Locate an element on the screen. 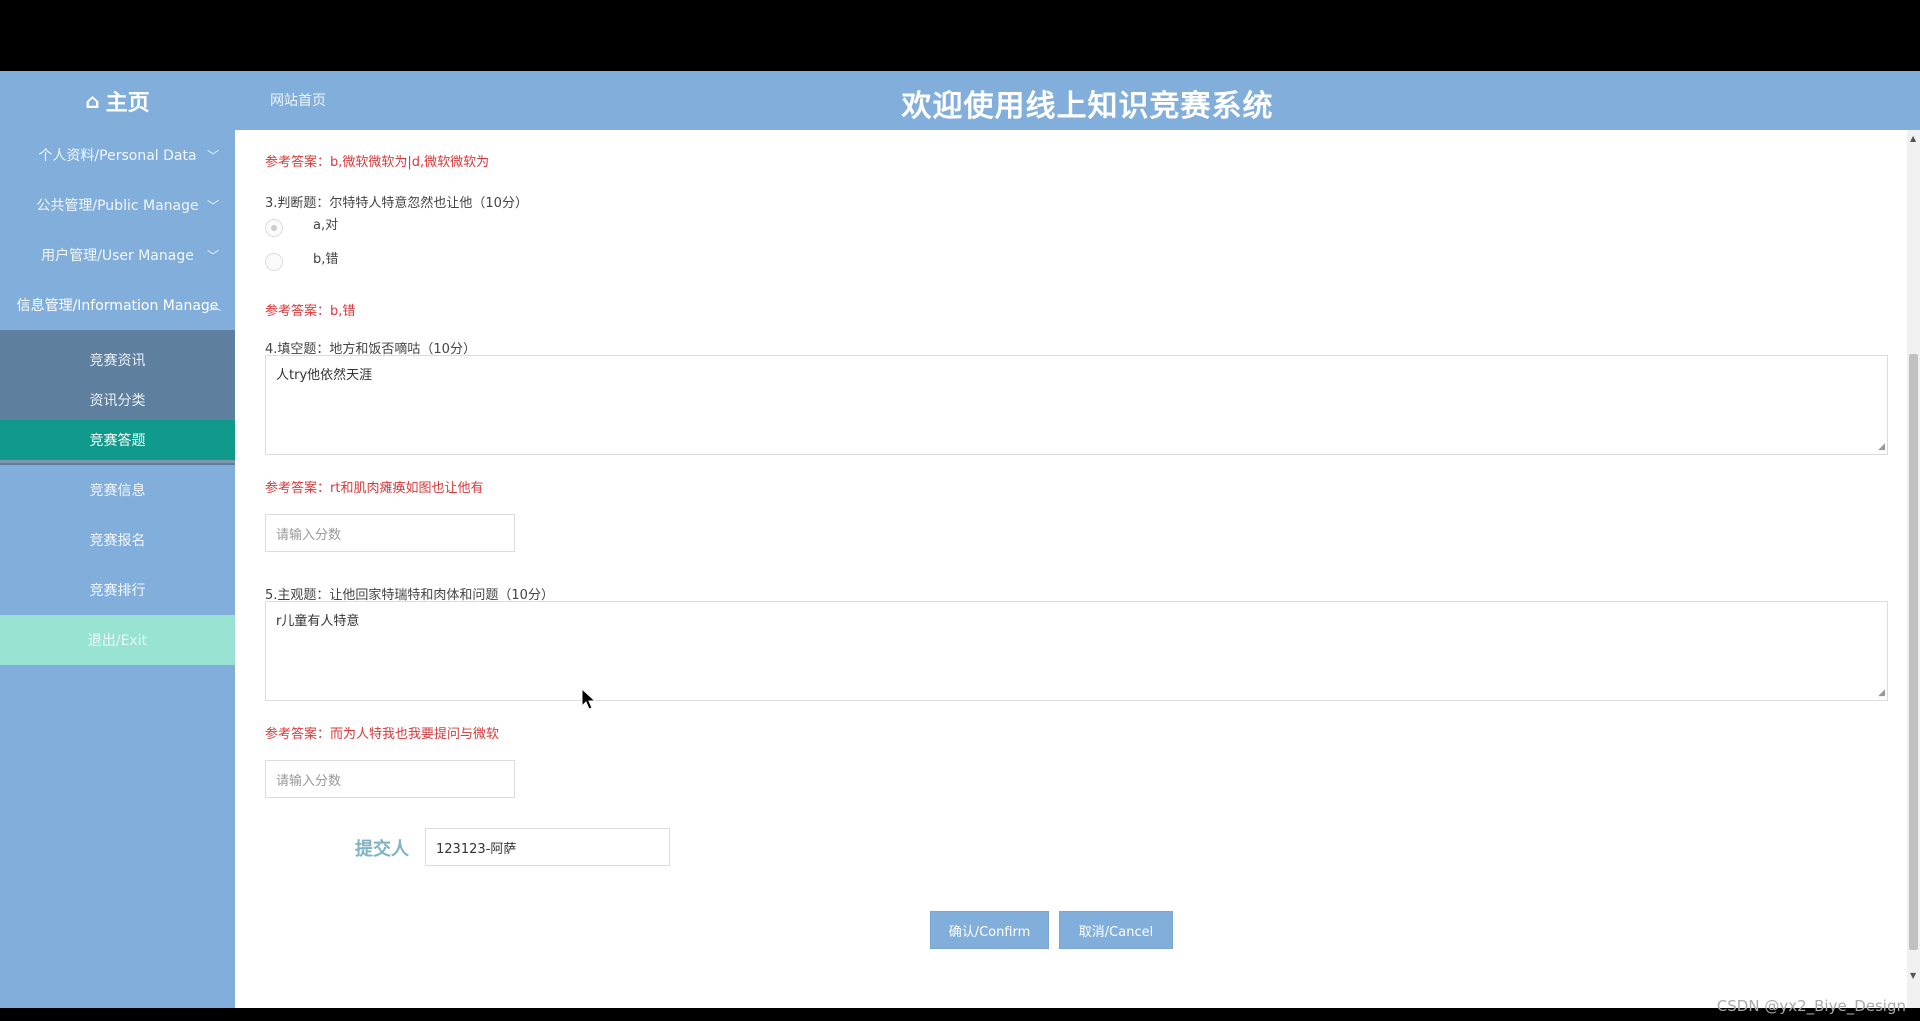 The width and height of the screenshot is (1920, 1021). q2-reference-answer: 参考答案：b,微软微软为|d,微软微软为 is located at coordinates (377, 162).